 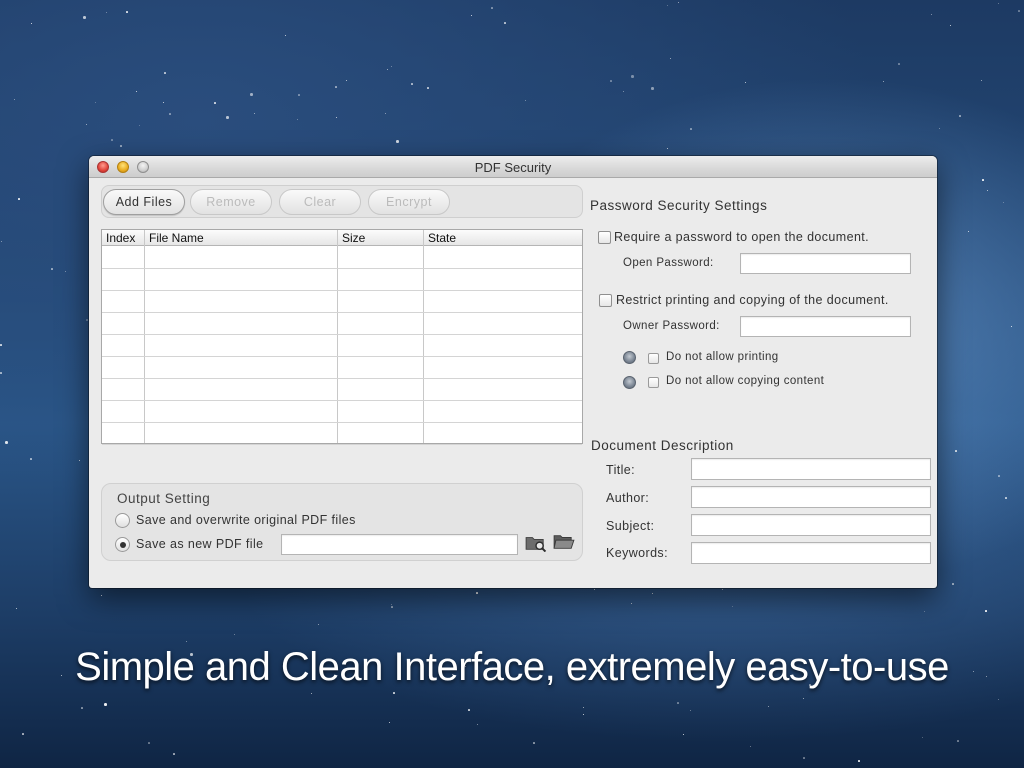 What do you see at coordinates (637, 553) in the screenshot?
I see `keywords-label: Keywords:` at bounding box center [637, 553].